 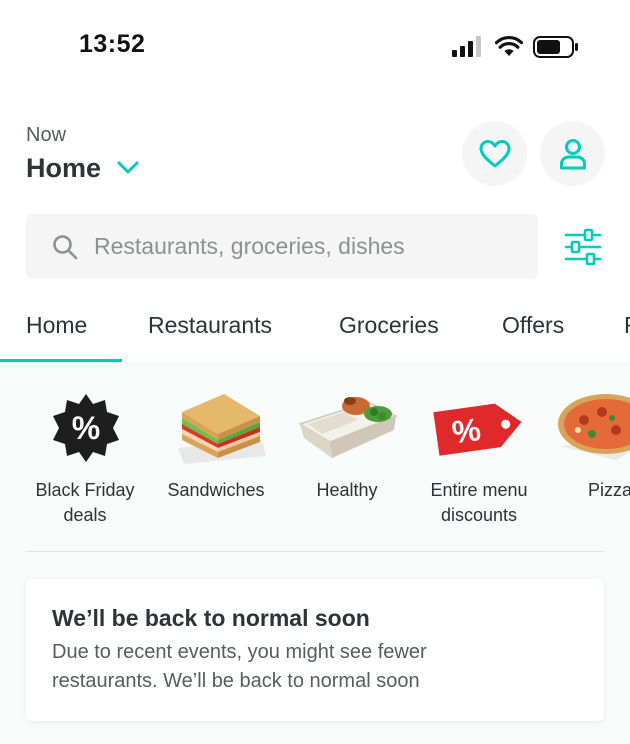 I want to click on category-pizza, so click(x=593, y=431).